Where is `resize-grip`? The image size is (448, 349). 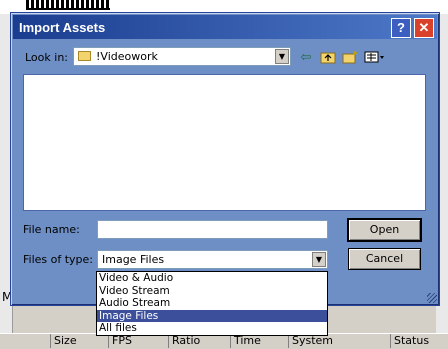
resize-grip is located at coordinates (432, 298).